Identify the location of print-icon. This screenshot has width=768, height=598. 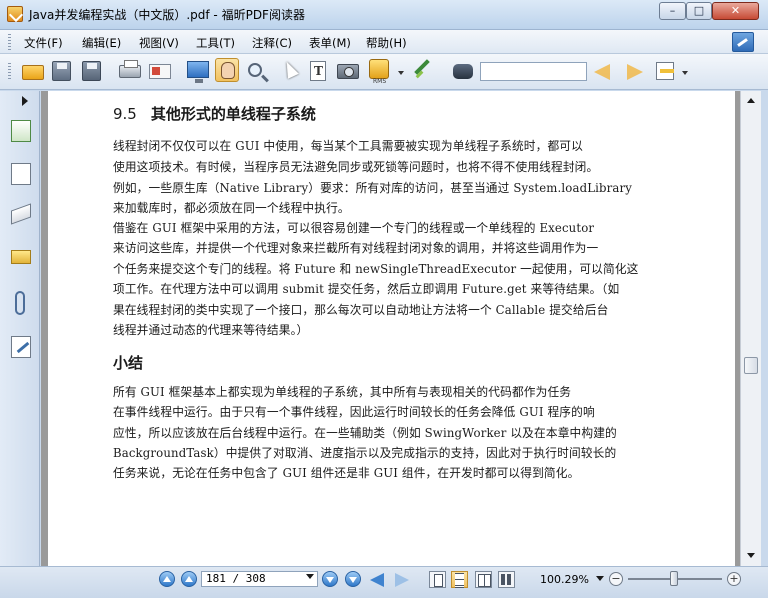
(130, 71).